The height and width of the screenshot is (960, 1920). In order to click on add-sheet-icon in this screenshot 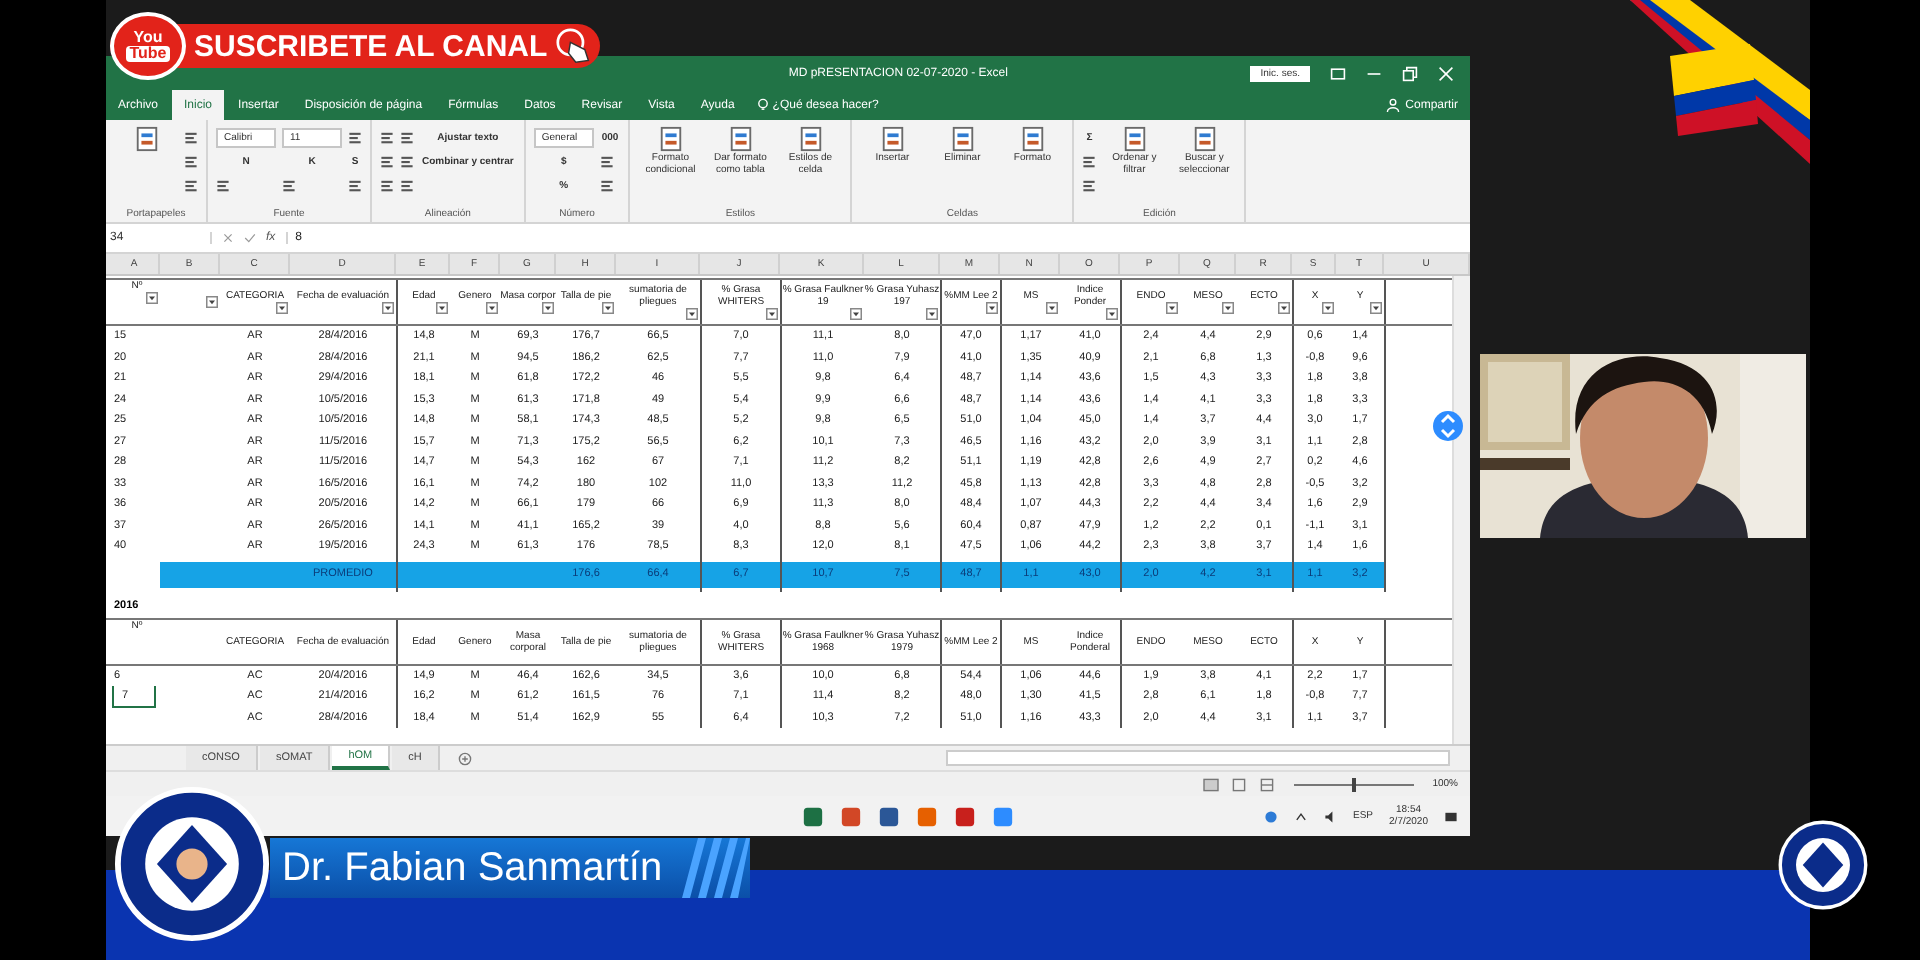, I will do `click(464, 758)`.